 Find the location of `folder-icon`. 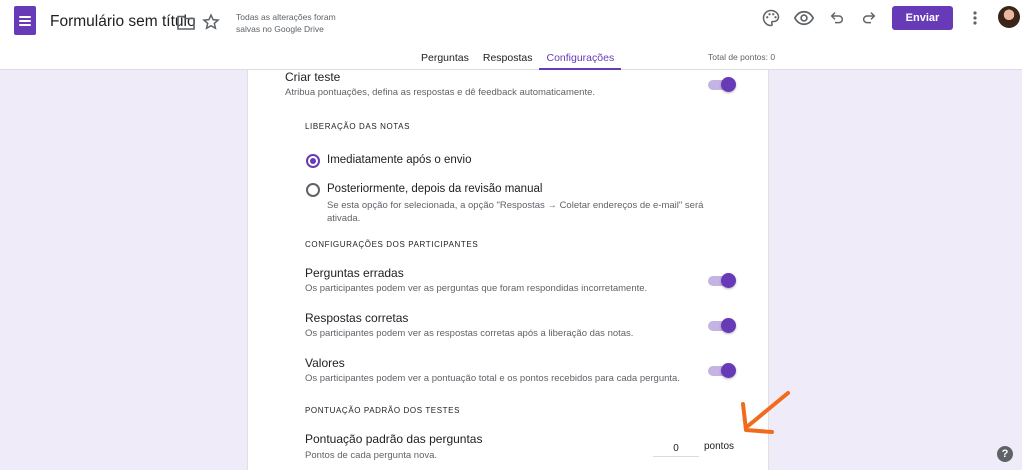

folder-icon is located at coordinates (186, 22).